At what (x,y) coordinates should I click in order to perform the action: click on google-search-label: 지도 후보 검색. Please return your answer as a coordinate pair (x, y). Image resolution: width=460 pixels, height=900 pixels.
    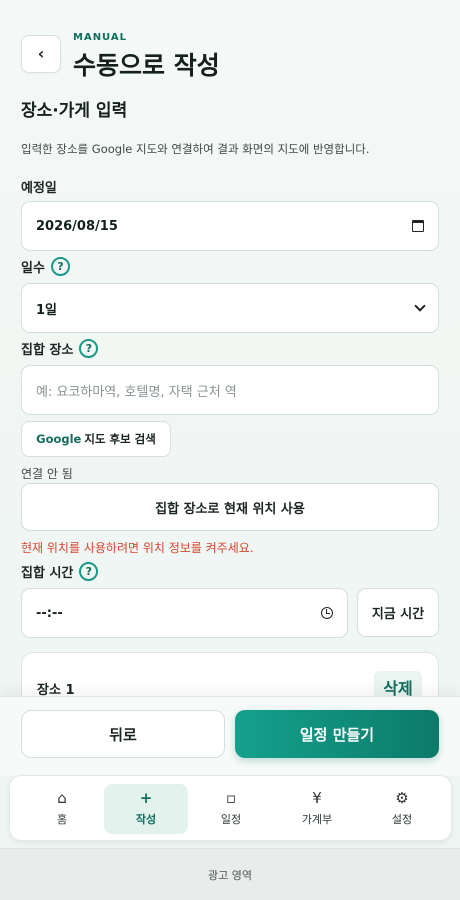
    Looking at the image, I should click on (120, 439).